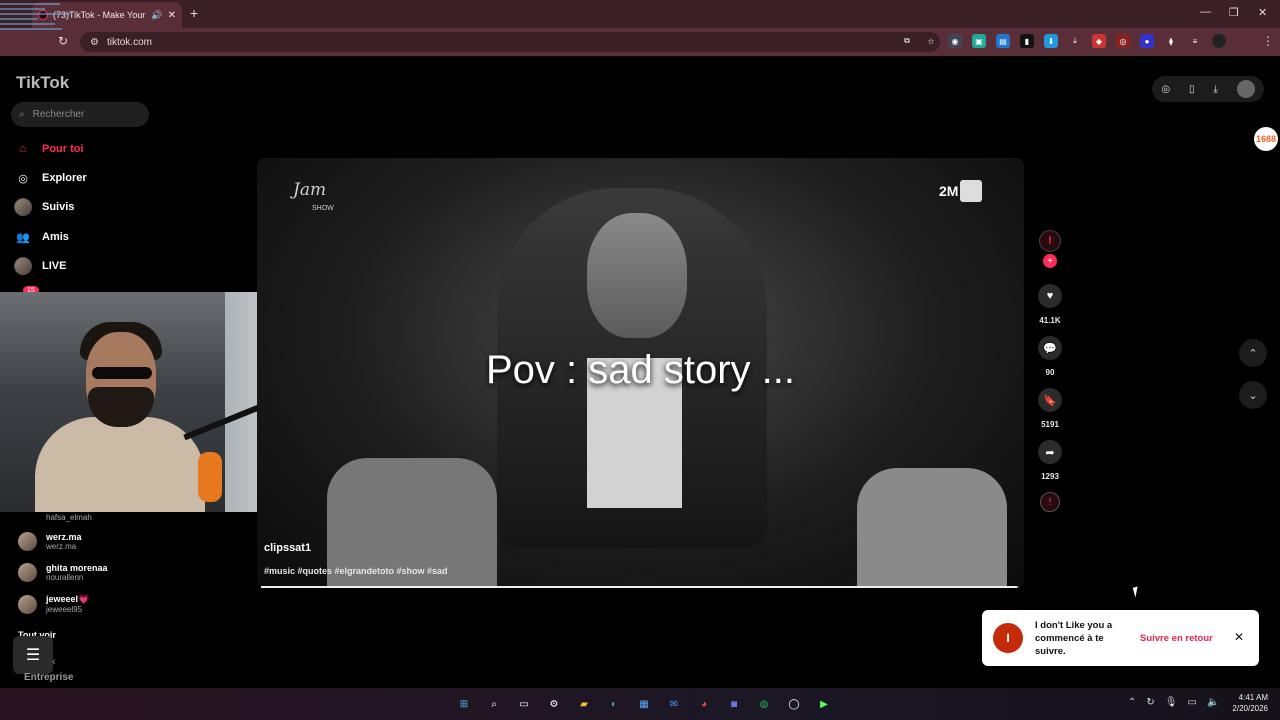 This screenshot has width=1280, height=720. I want to click on restore-icon: ❐, so click(1234, 12).